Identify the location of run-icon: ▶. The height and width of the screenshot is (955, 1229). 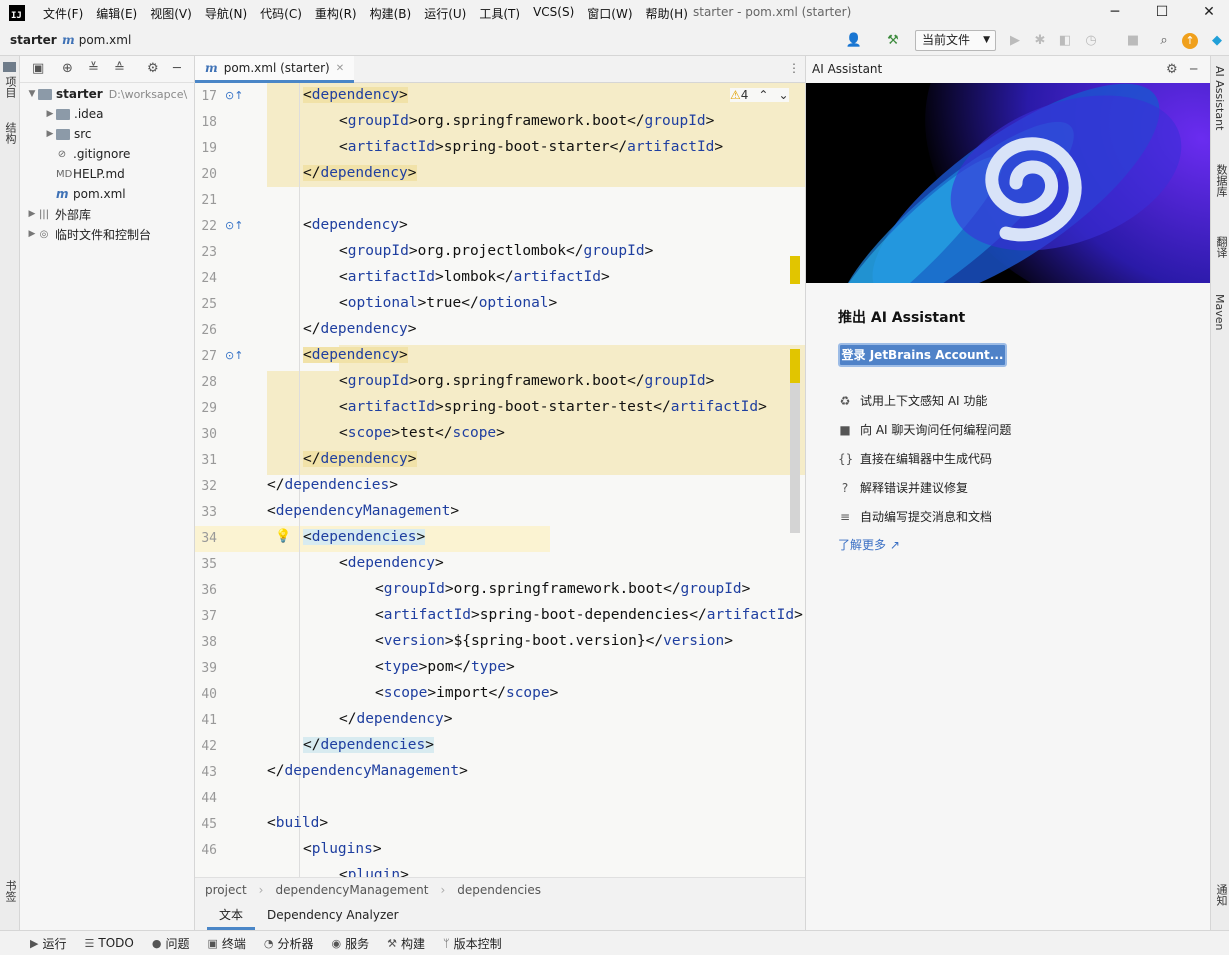
(1015, 41).